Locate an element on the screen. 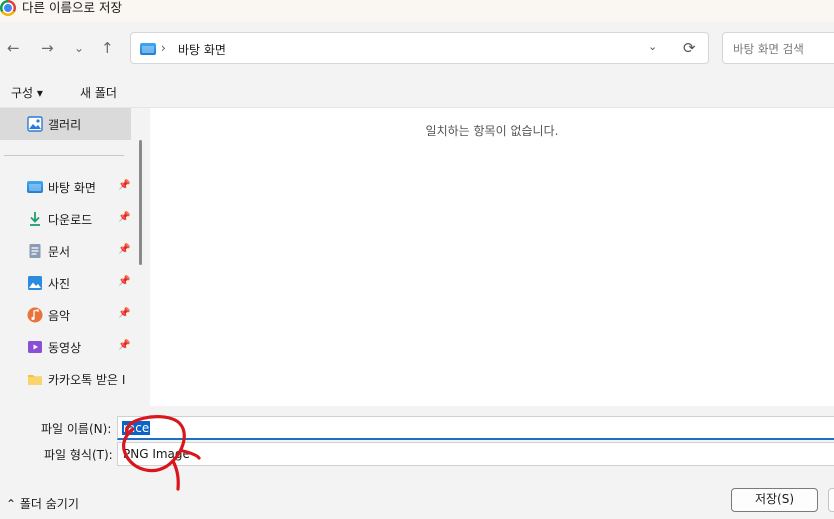 This screenshot has width=834, height=519. sidebar-item-videos: 동영상 📌 is located at coordinates (65, 347).